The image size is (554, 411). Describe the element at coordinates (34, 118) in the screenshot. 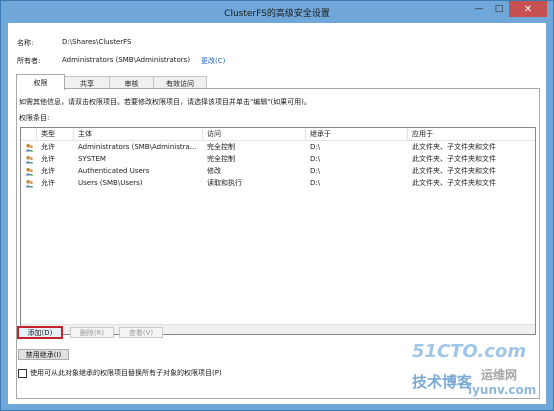

I see `entries-label: 权限条目:` at that location.